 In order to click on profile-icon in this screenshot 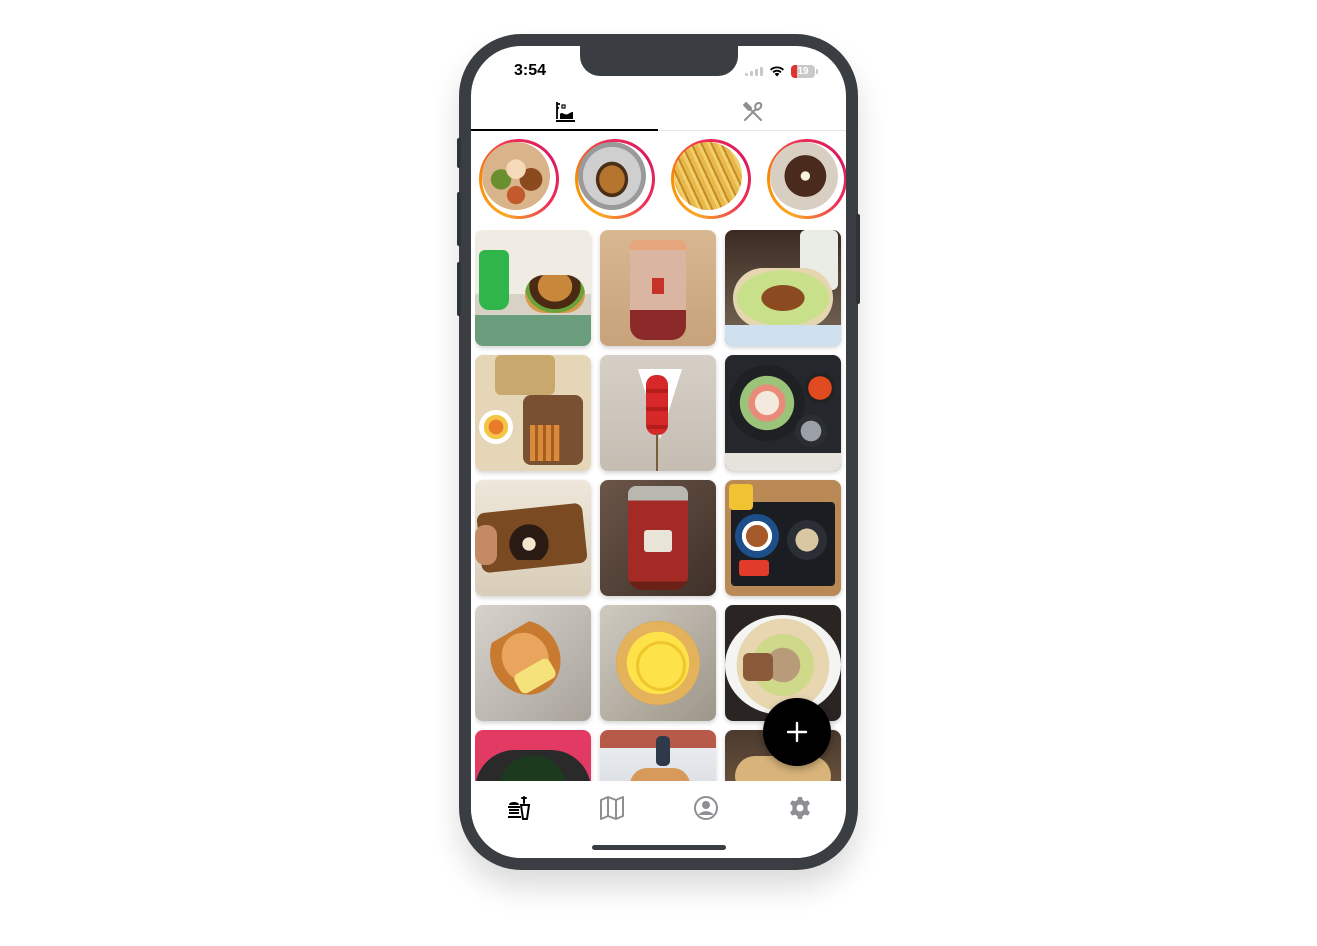, I will do `click(705, 808)`.